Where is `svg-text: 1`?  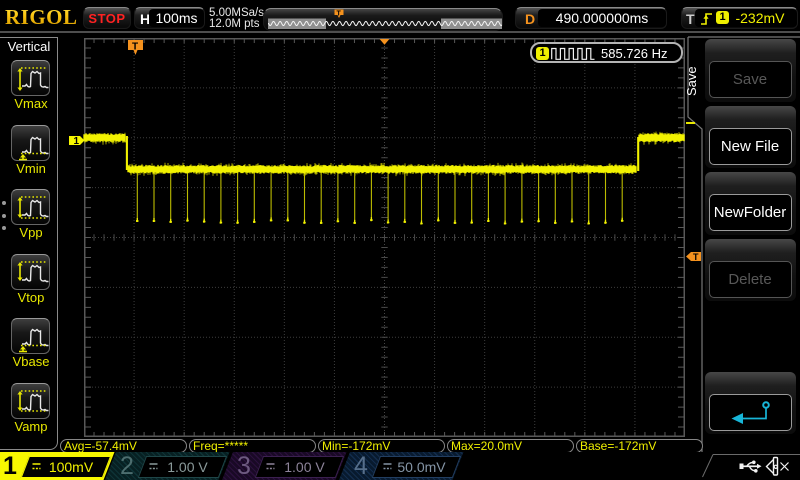 svg-text: 1 is located at coordinates (77, 141).